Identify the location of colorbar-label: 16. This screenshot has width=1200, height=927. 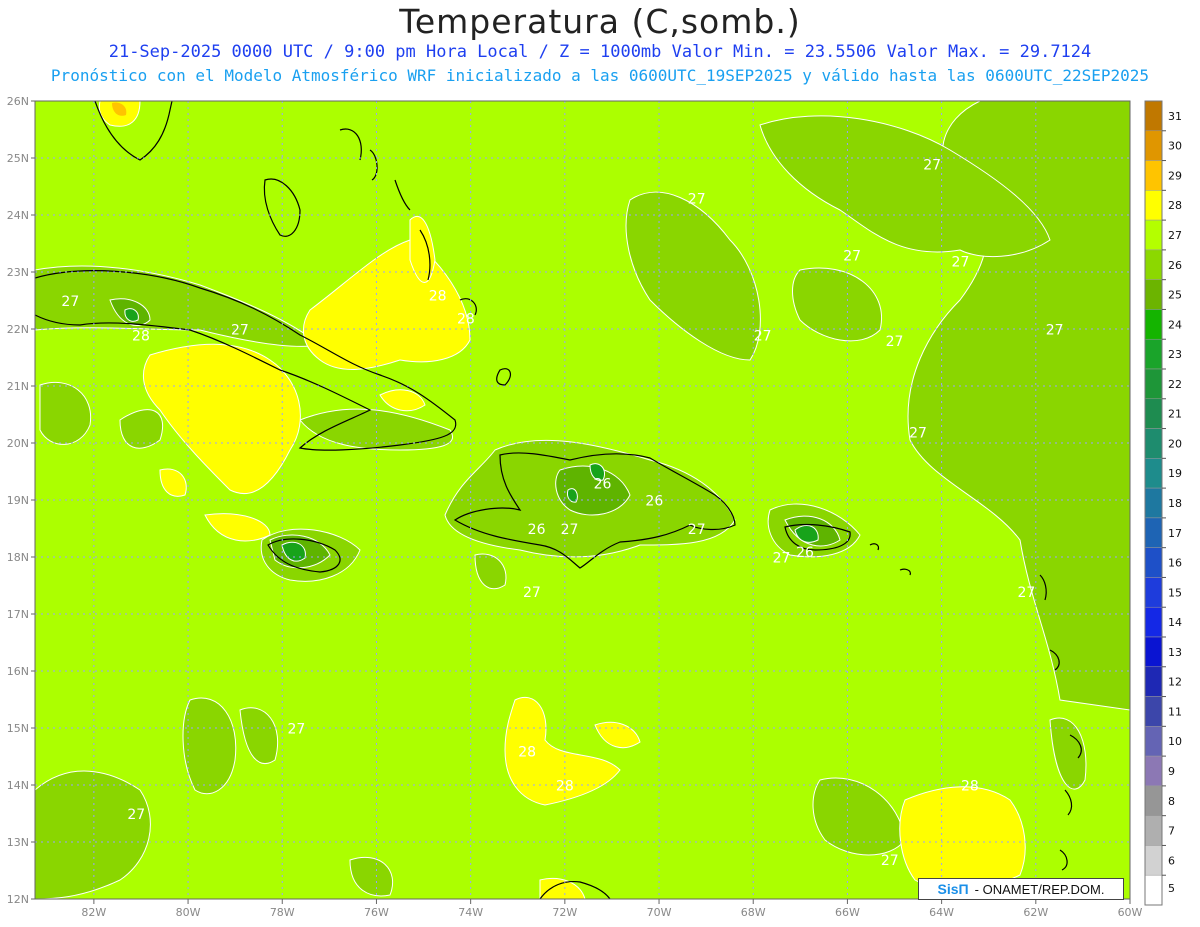
(1175, 563).